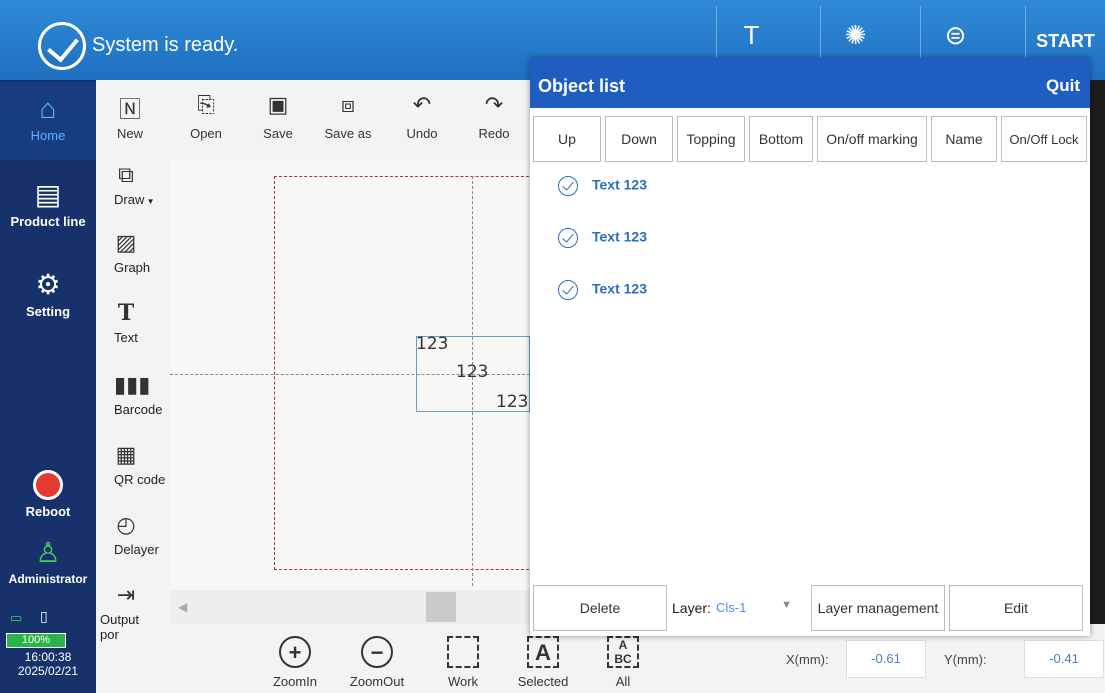 The image size is (1105, 693). Describe the element at coordinates (781, 139) in the screenshot. I see `bottom-button: Bottom` at that location.